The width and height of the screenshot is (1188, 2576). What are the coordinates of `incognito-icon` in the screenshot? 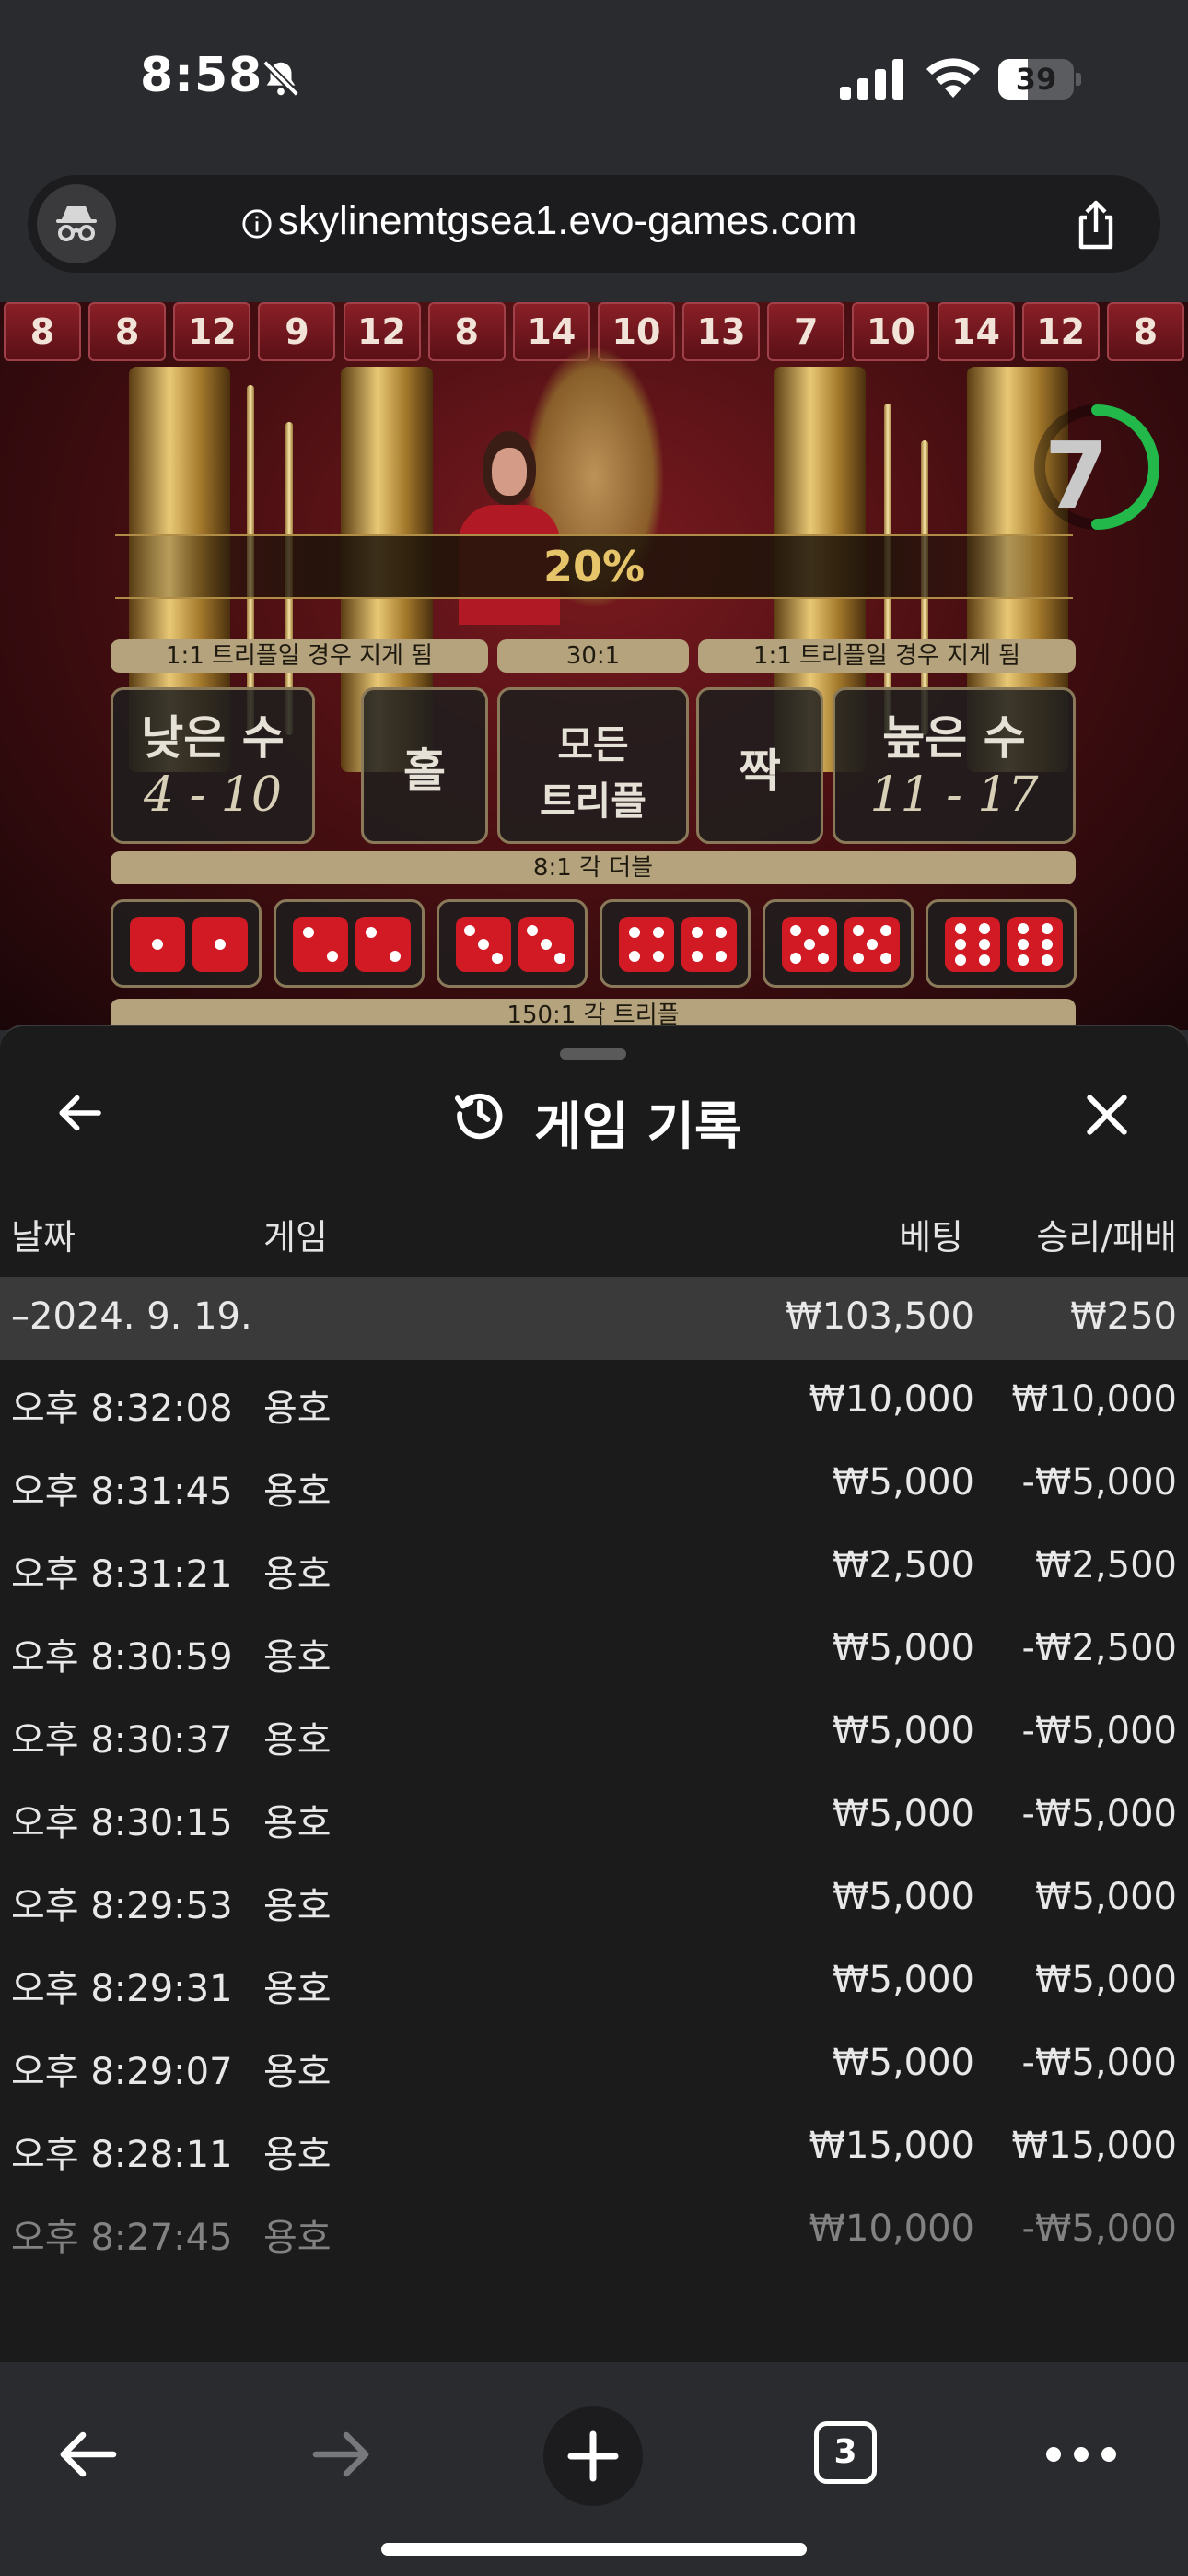 It's located at (76, 223).